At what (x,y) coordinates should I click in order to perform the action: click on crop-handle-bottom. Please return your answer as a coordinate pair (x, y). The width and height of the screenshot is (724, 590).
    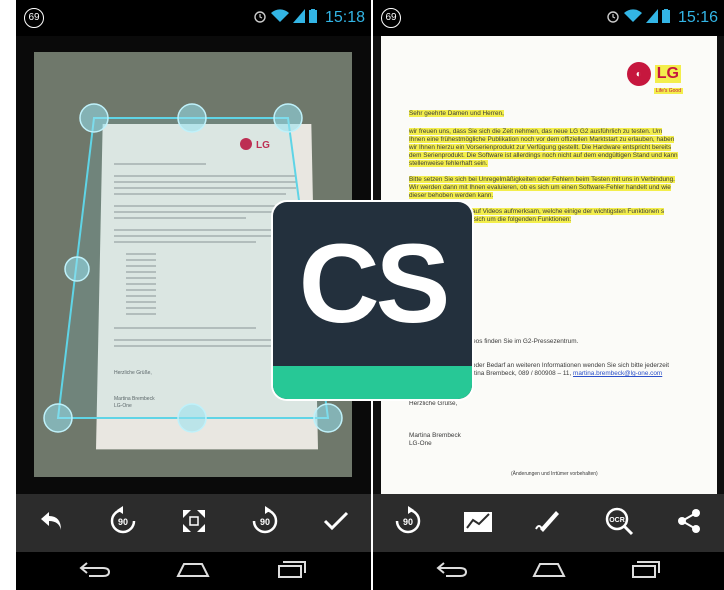
    Looking at the image, I should click on (192, 418).